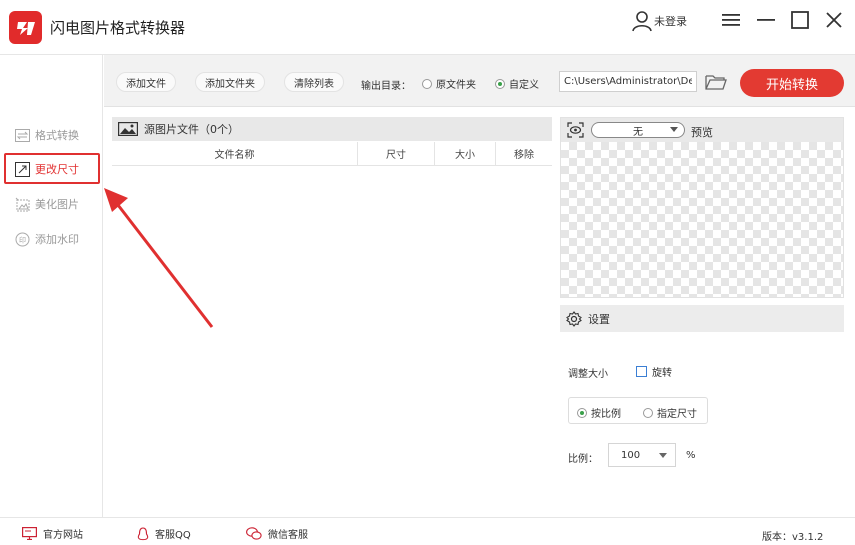 This screenshot has height=545, width=855. I want to click on percent-label: %, so click(691, 455).